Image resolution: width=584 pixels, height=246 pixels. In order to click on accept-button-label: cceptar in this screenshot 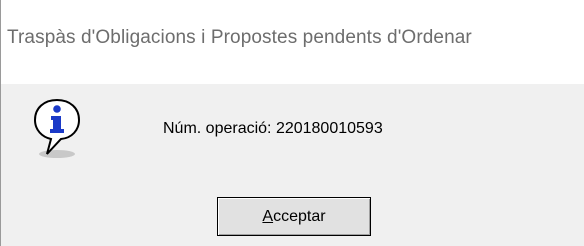, I will do `click(299, 216)`.